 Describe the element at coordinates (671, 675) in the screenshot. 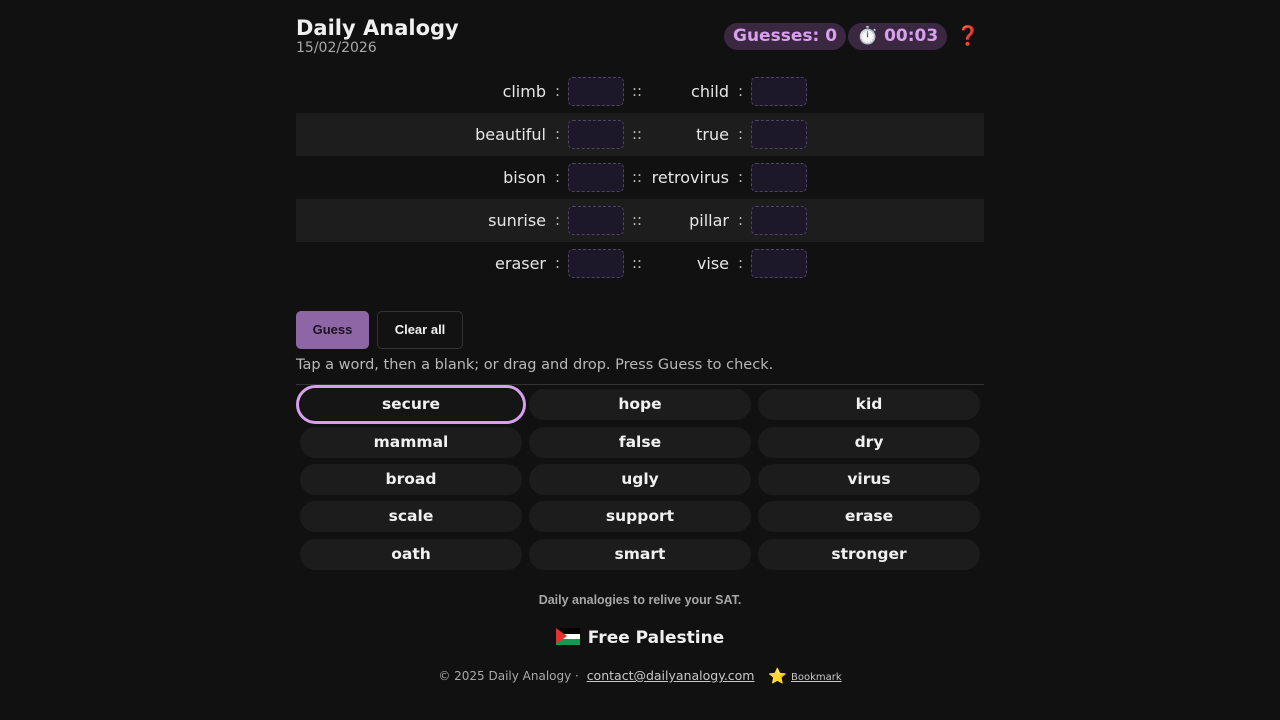

I see `contact-email-link: contact@dailyanalogy.com` at that location.